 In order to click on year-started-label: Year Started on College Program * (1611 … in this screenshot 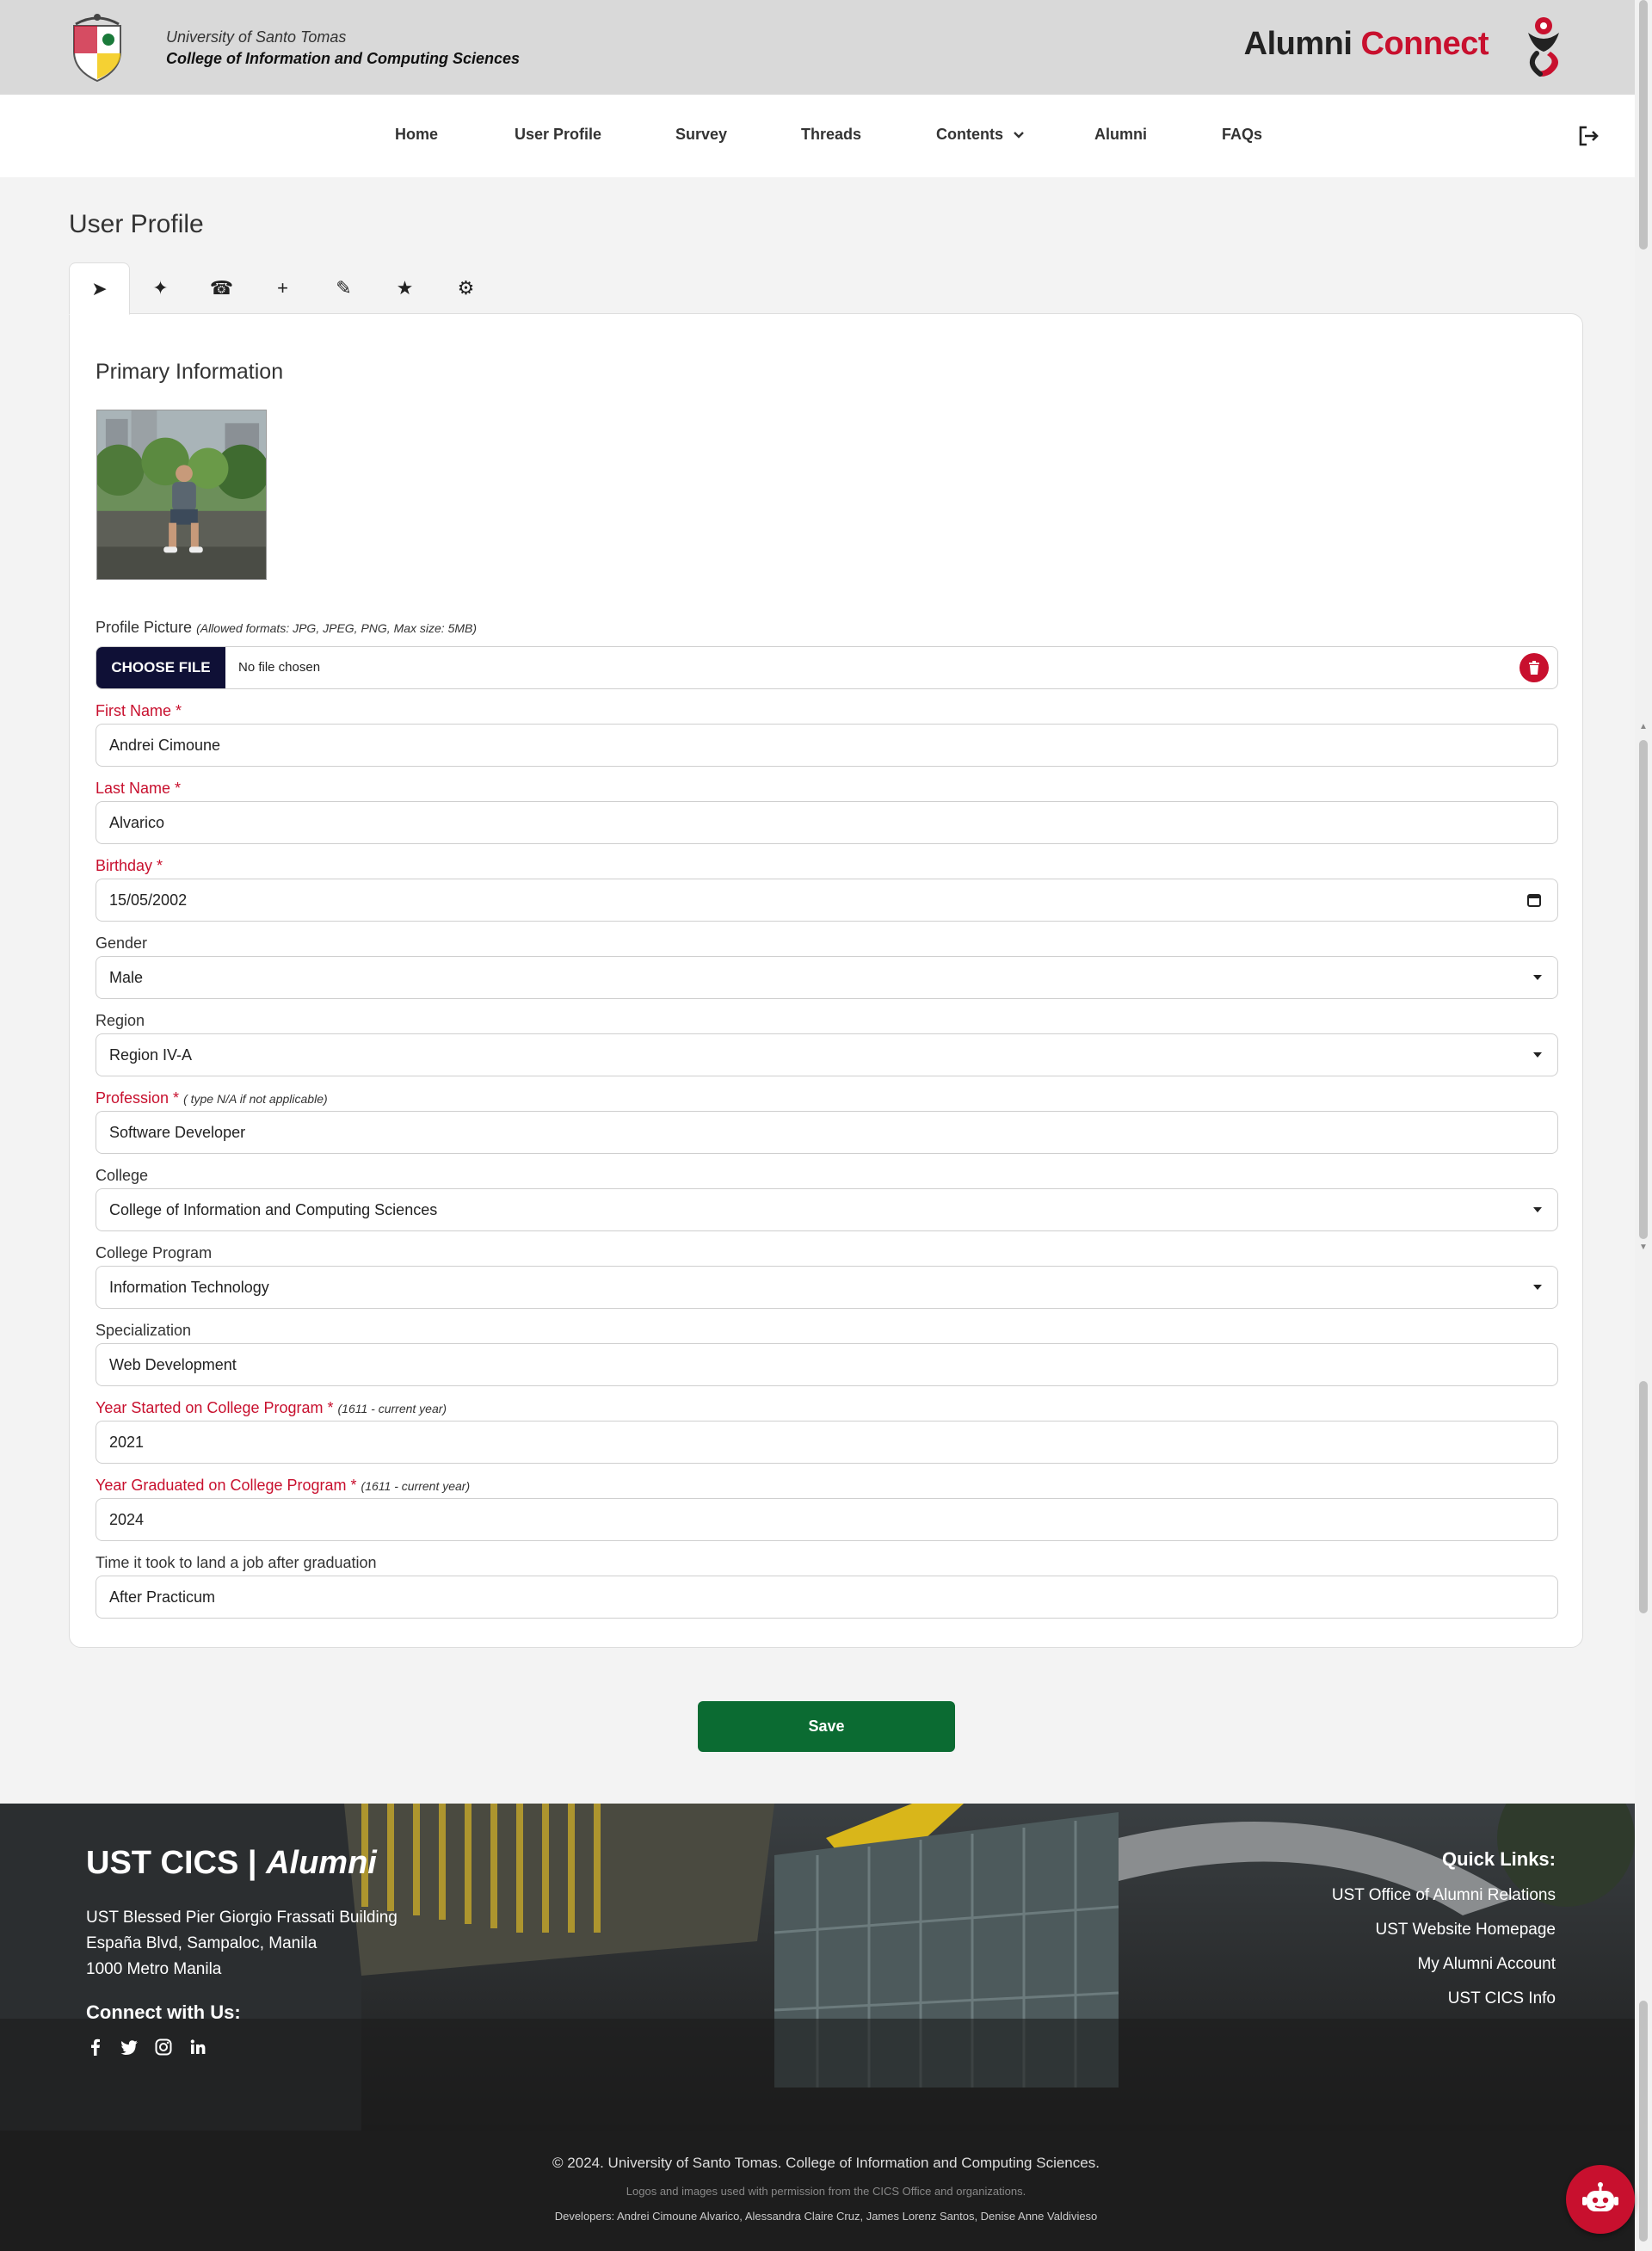, I will do `click(271, 1408)`.